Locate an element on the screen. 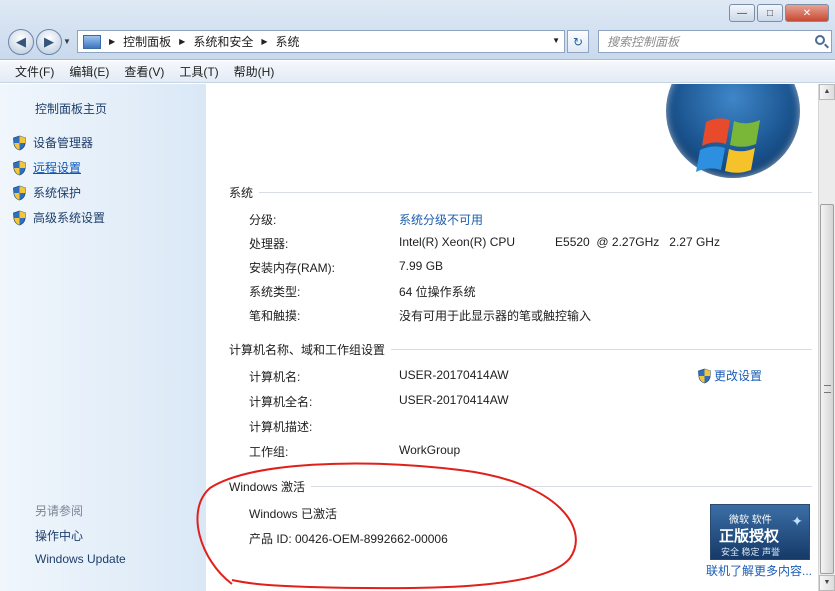 Image resolution: width=835 pixels, height=591 pixels. search-placeholder: 搜索控制面板 is located at coordinates (643, 42).